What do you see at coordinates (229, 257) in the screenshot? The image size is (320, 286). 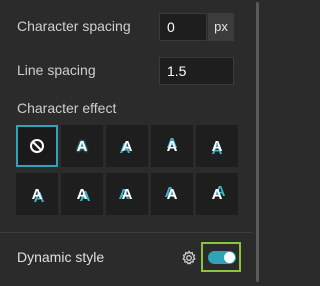 I see `toggle-knob` at bounding box center [229, 257].